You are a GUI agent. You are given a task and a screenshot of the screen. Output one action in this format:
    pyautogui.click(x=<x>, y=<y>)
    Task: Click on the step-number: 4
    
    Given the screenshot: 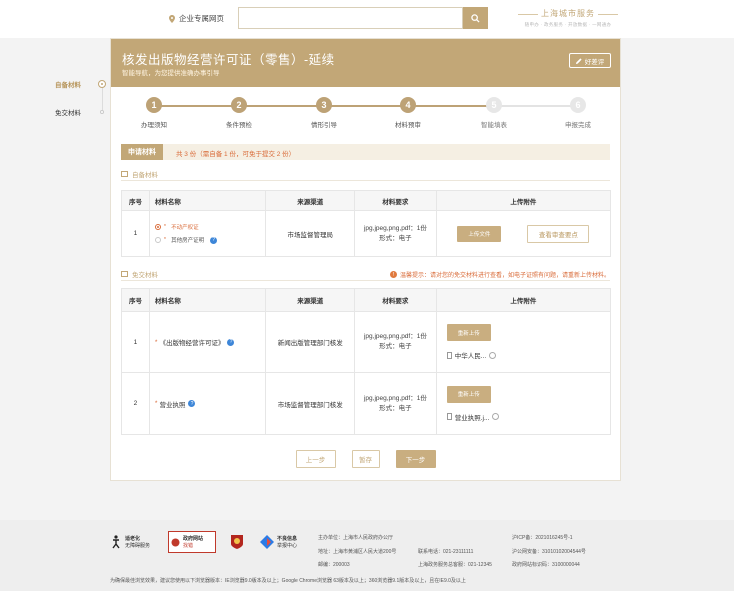 What is the action you would take?
    pyautogui.click(x=408, y=105)
    